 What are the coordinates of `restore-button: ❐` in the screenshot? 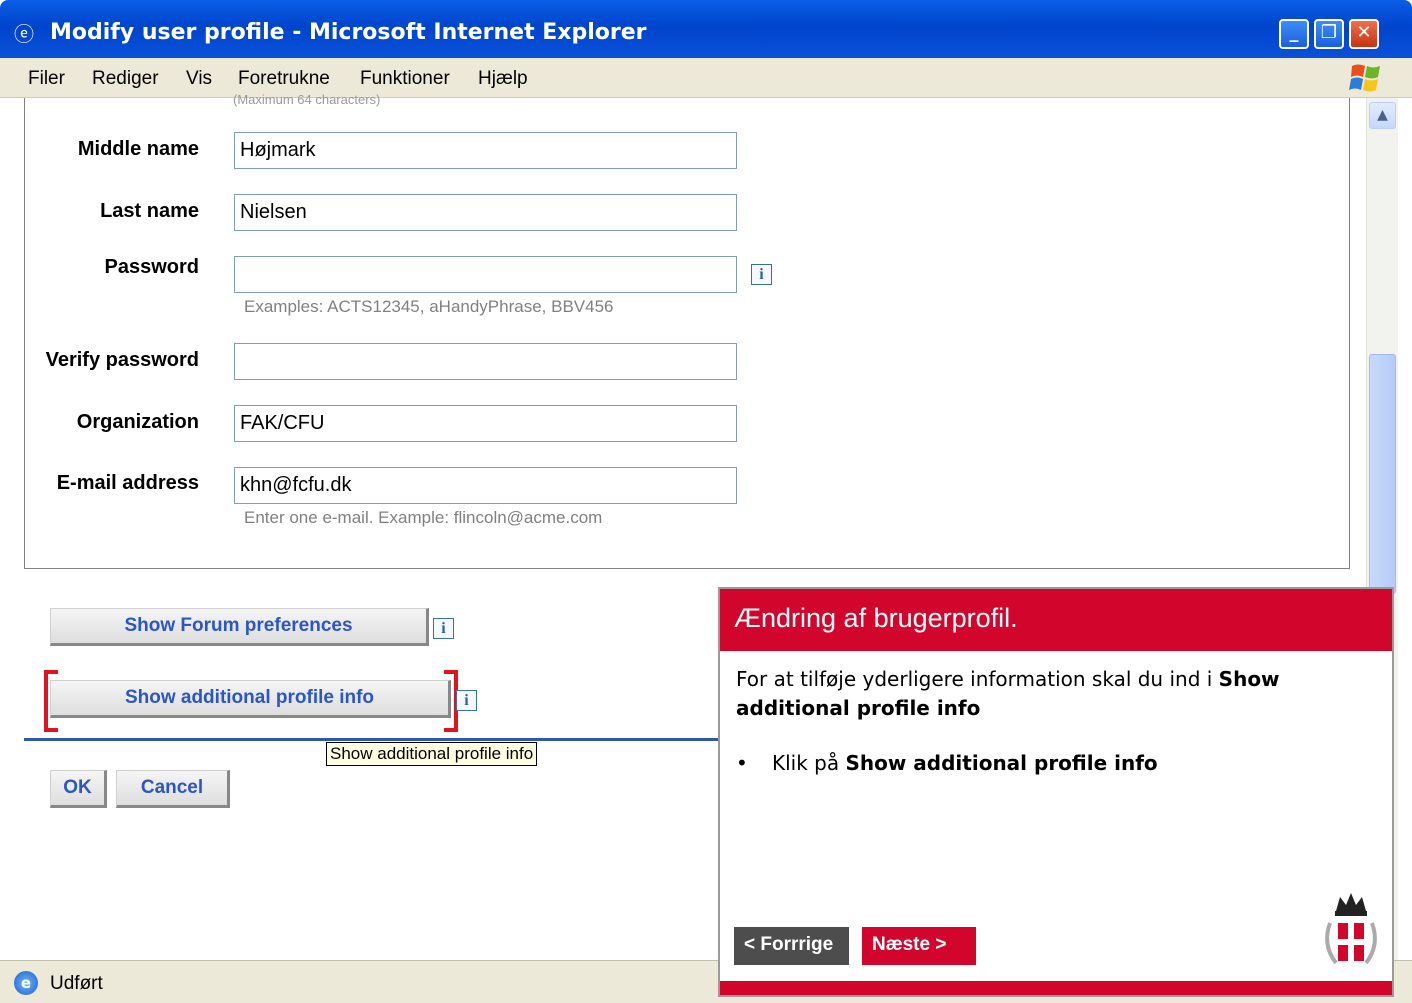 It's located at (1329, 34).